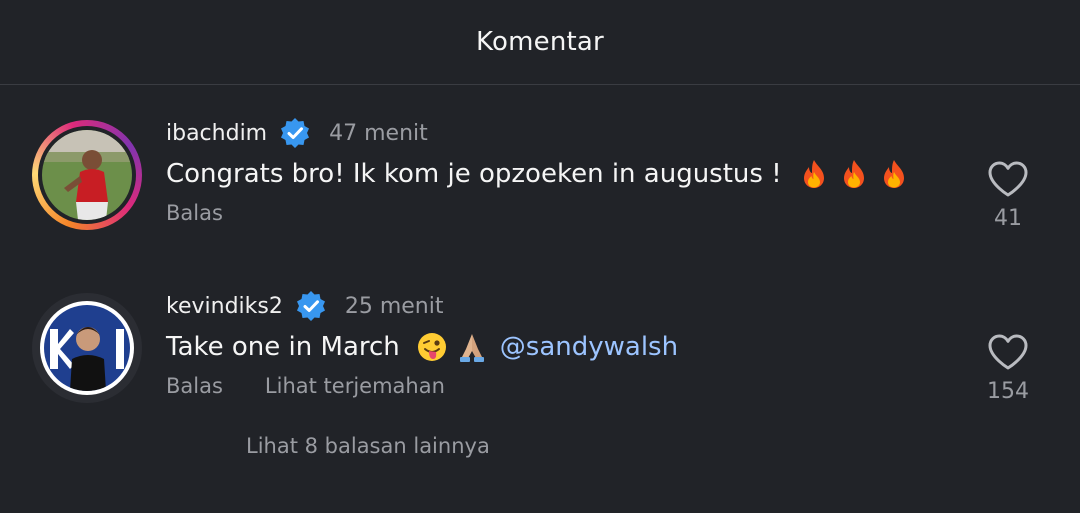  Describe the element at coordinates (355, 386) in the screenshot. I see `translate-button: Lihat terjemahan` at that location.